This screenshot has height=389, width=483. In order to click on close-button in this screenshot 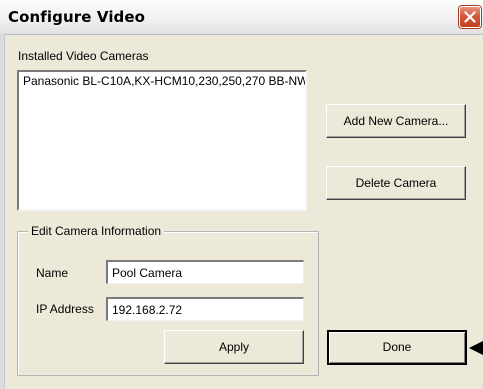, I will do `click(470, 17)`.